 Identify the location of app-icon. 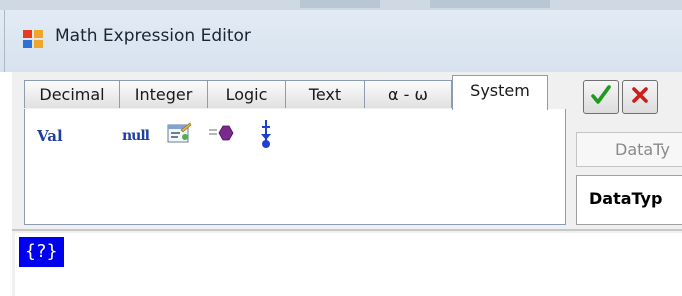
(33, 39).